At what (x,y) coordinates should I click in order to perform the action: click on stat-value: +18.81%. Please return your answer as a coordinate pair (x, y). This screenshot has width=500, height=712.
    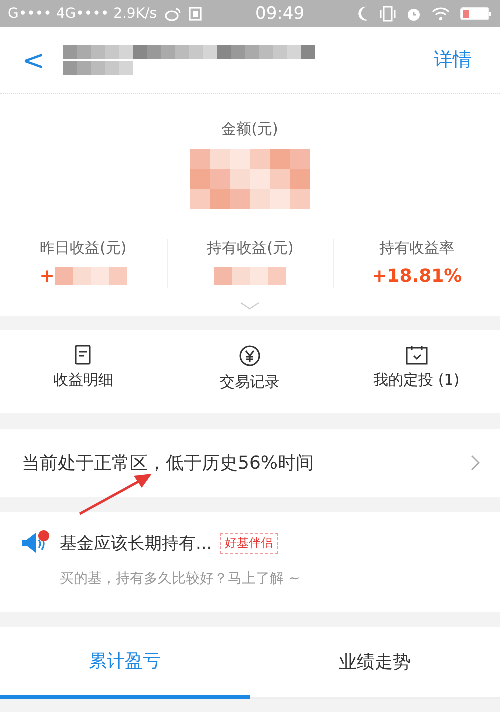
    Looking at the image, I should click on (417, 276).